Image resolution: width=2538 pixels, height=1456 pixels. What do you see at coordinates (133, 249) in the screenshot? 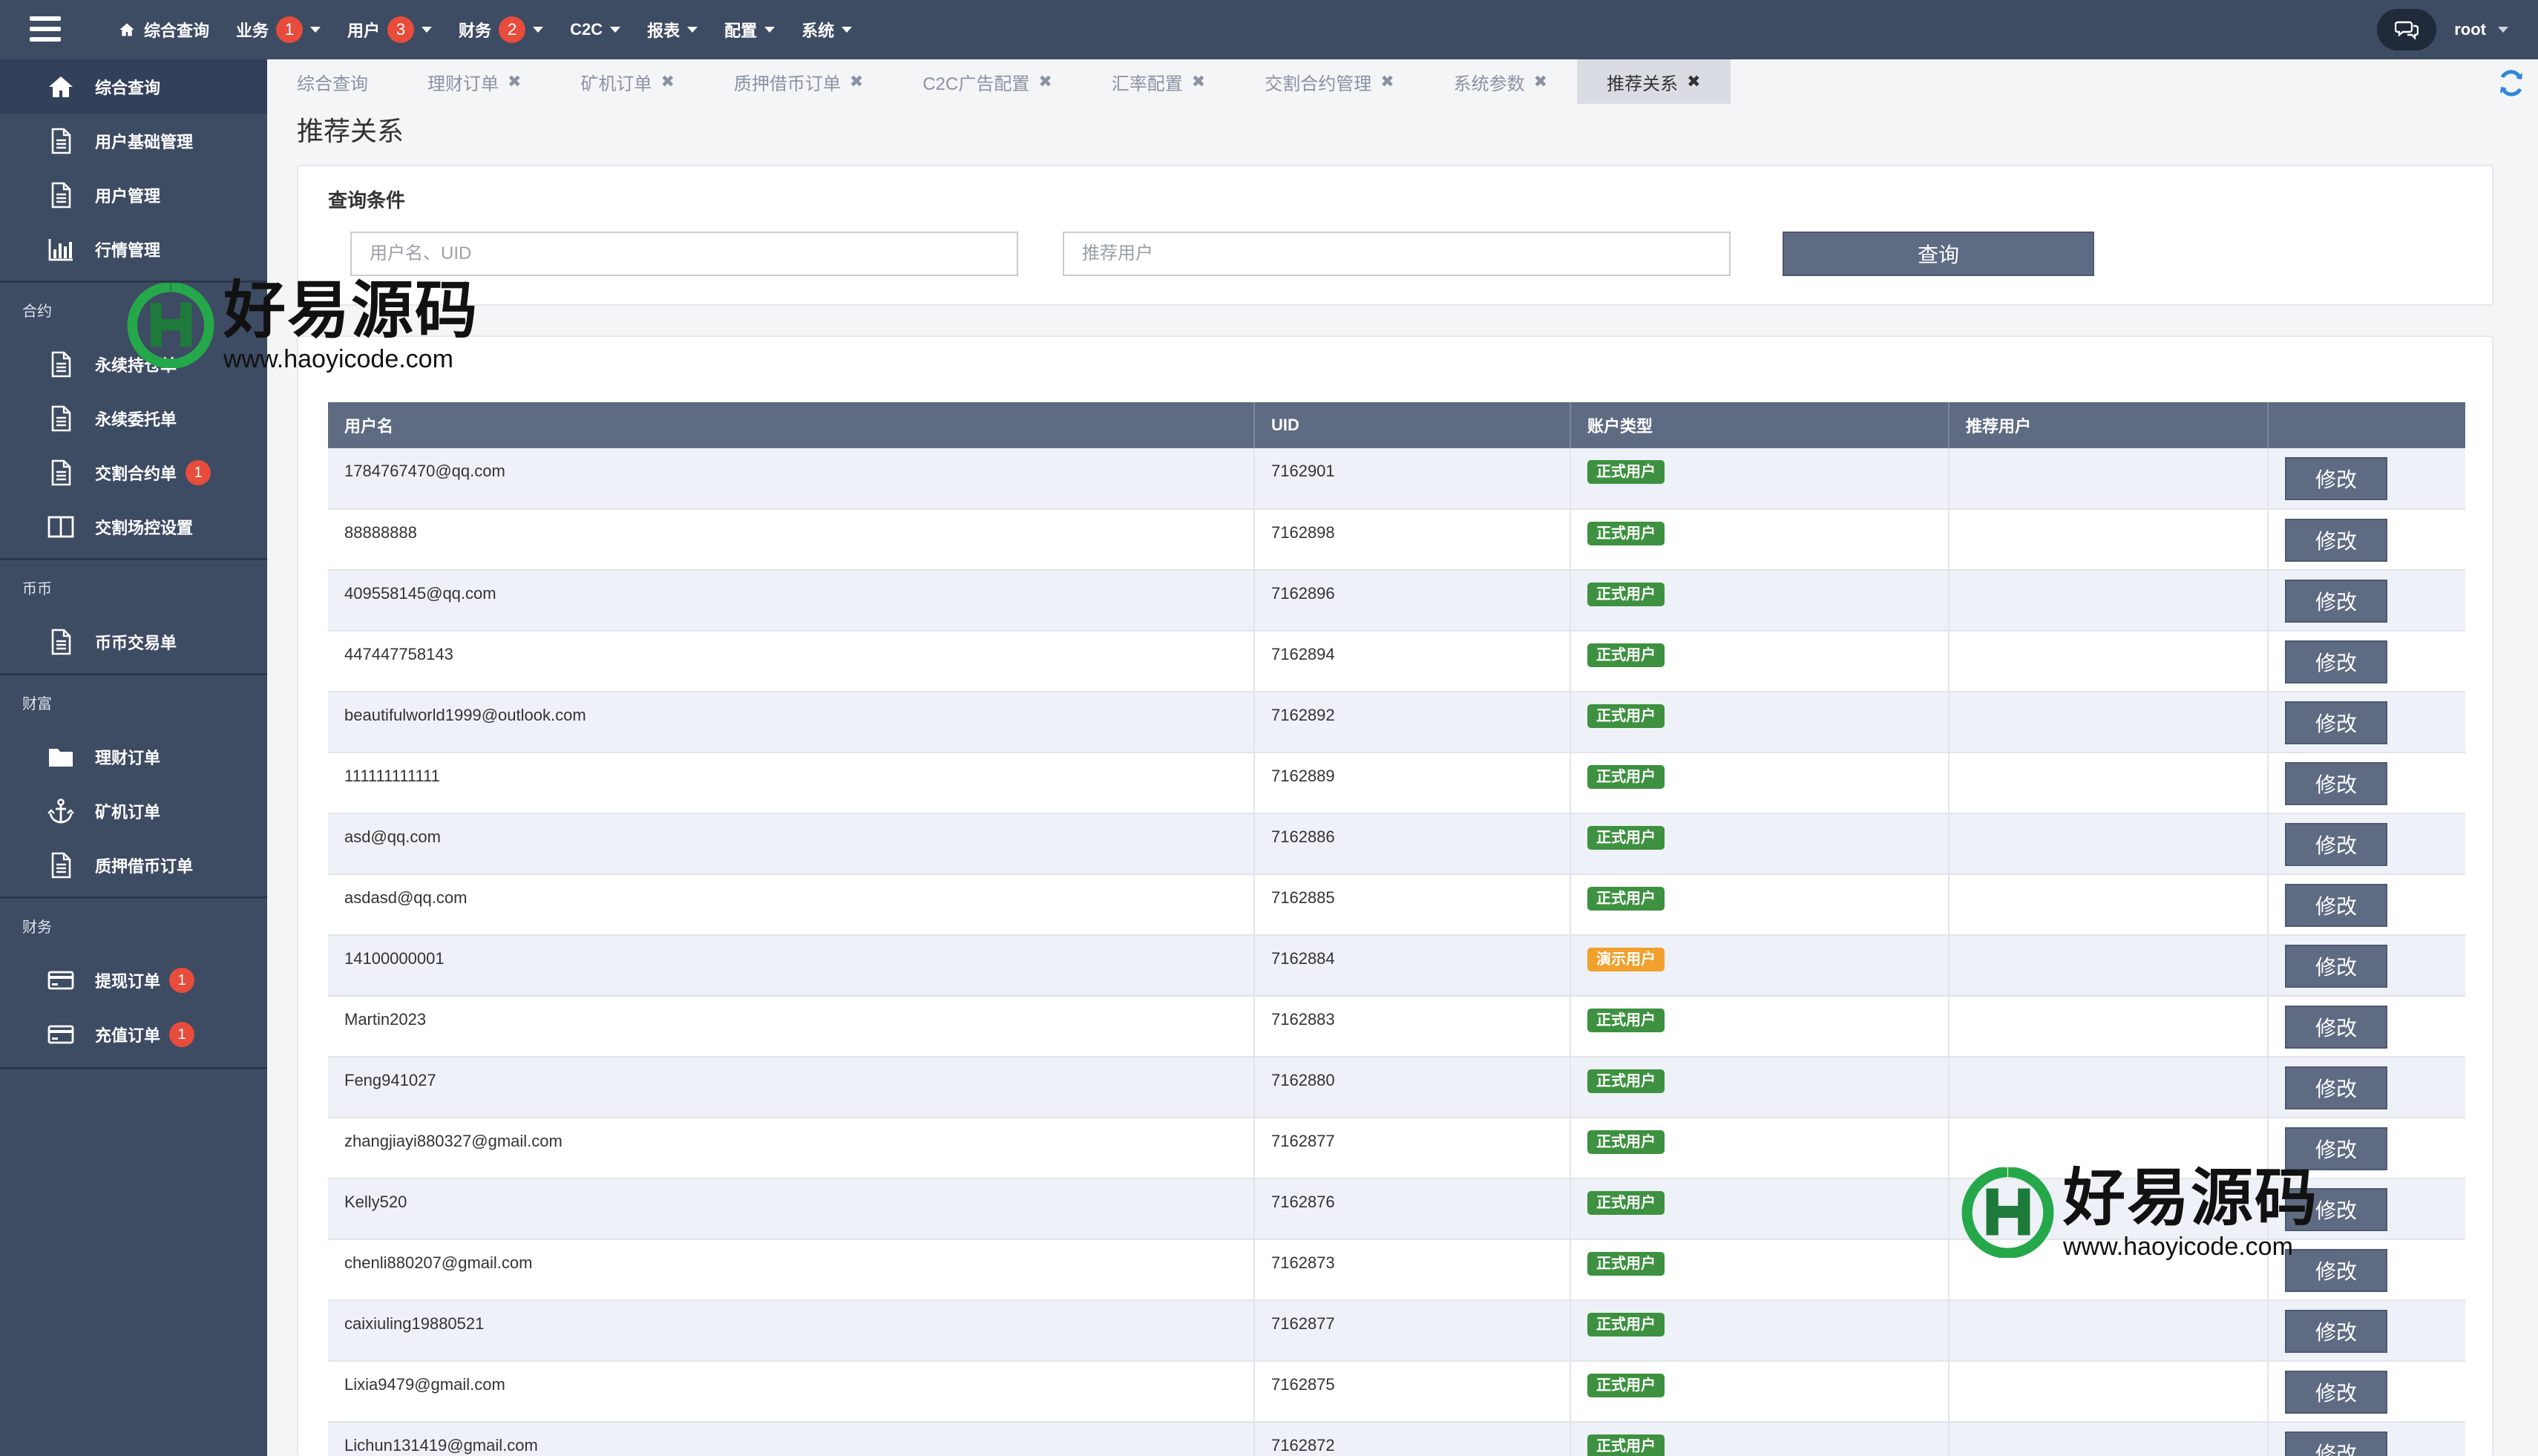
I see `sidebar-item: 行情管理` at bounding box center [133, 249].